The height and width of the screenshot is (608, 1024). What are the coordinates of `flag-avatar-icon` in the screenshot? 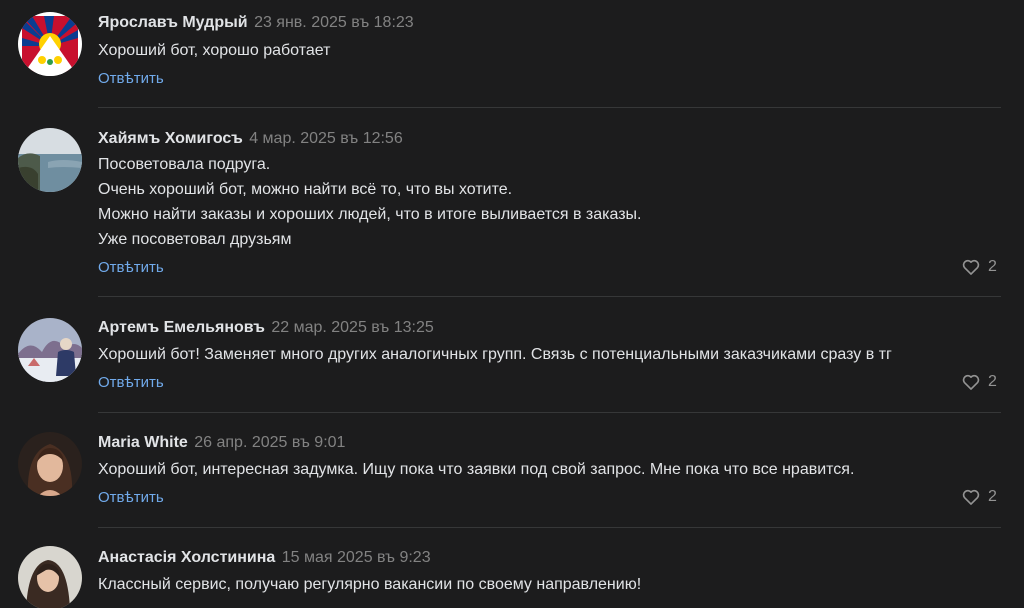 It's located at (50, 44).